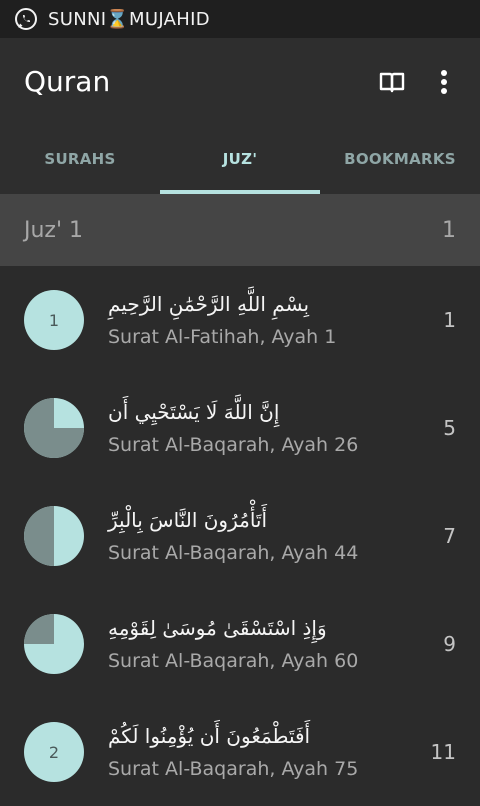  Describe the element at coordinates (233, 445) in the screenshot. I see `ayah-reference: Surat Al-Baqarah, Ayah 26` at that location.